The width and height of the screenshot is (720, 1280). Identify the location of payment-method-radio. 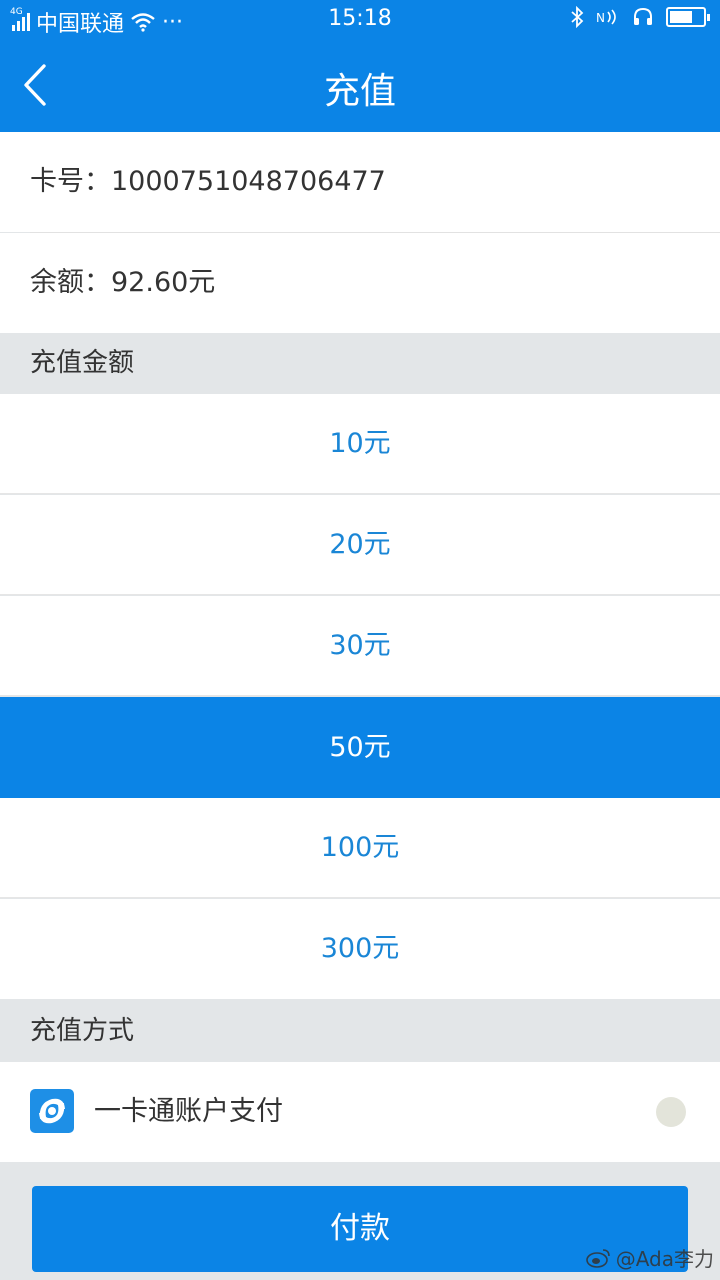
(671, 1112).